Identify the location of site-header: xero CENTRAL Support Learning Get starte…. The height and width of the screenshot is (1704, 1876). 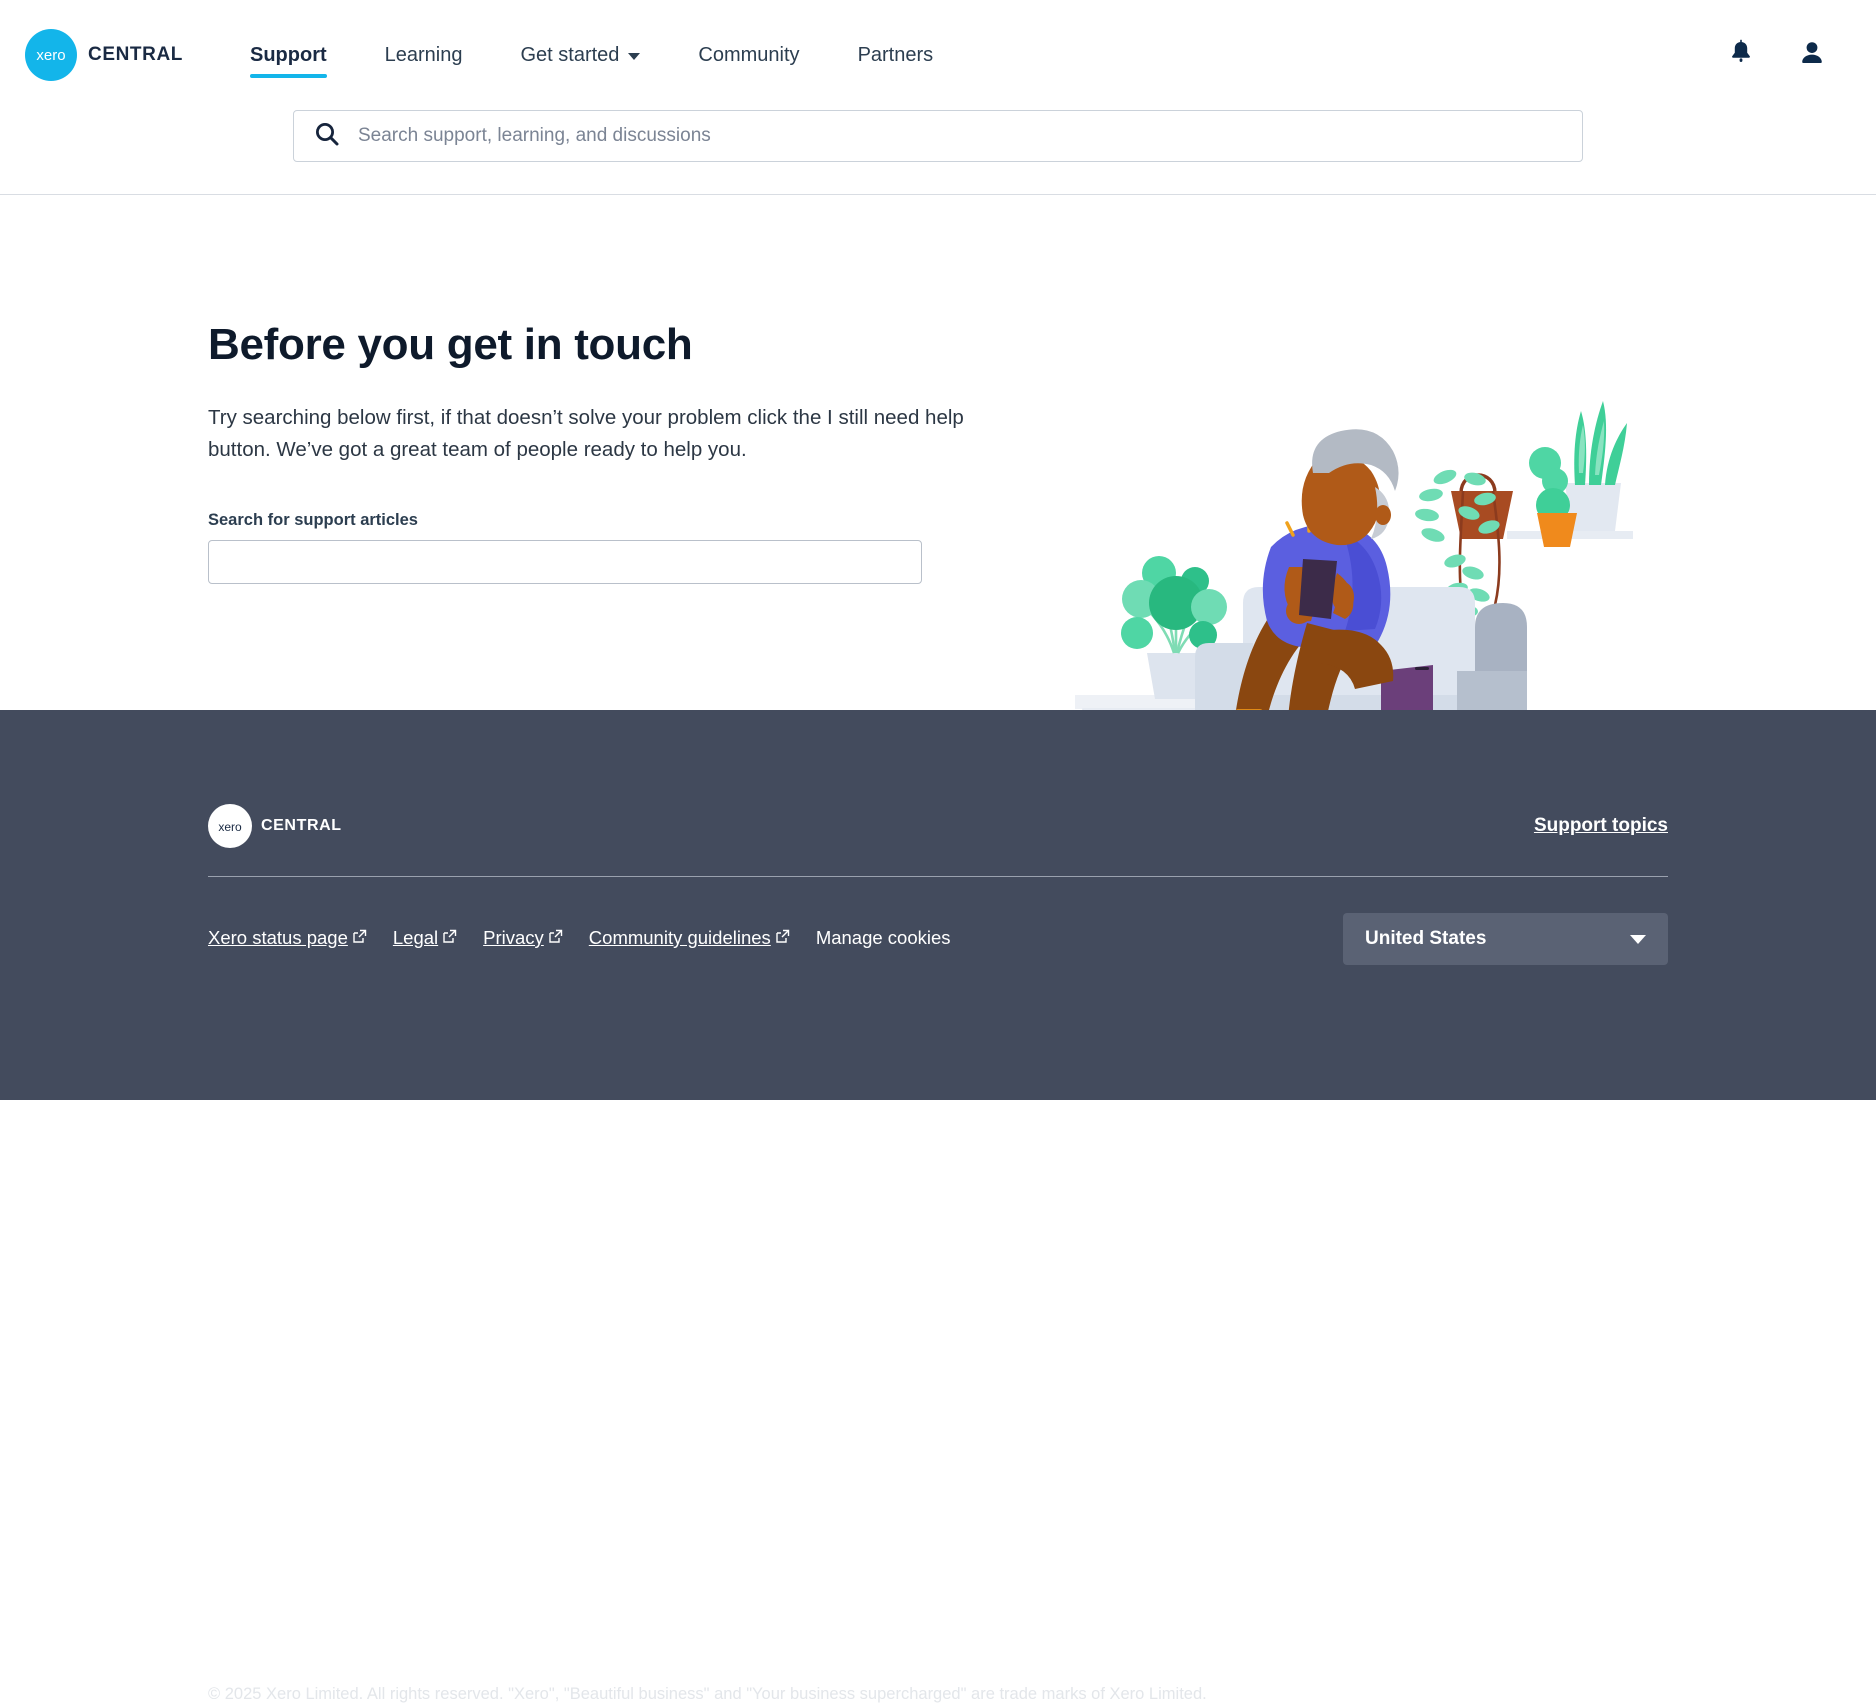
(938, 55).